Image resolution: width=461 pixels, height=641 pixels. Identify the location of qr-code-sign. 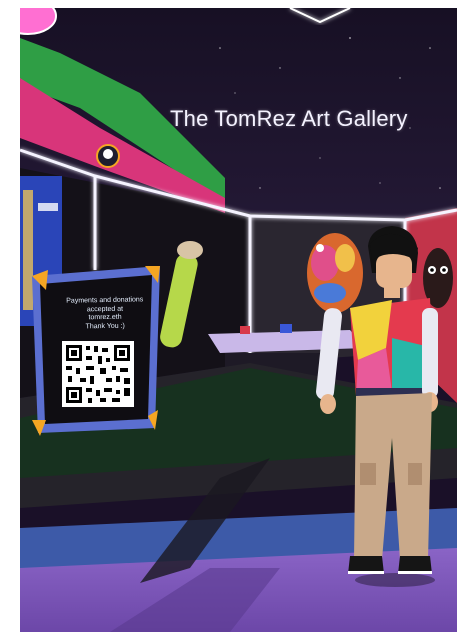
(96, 351).